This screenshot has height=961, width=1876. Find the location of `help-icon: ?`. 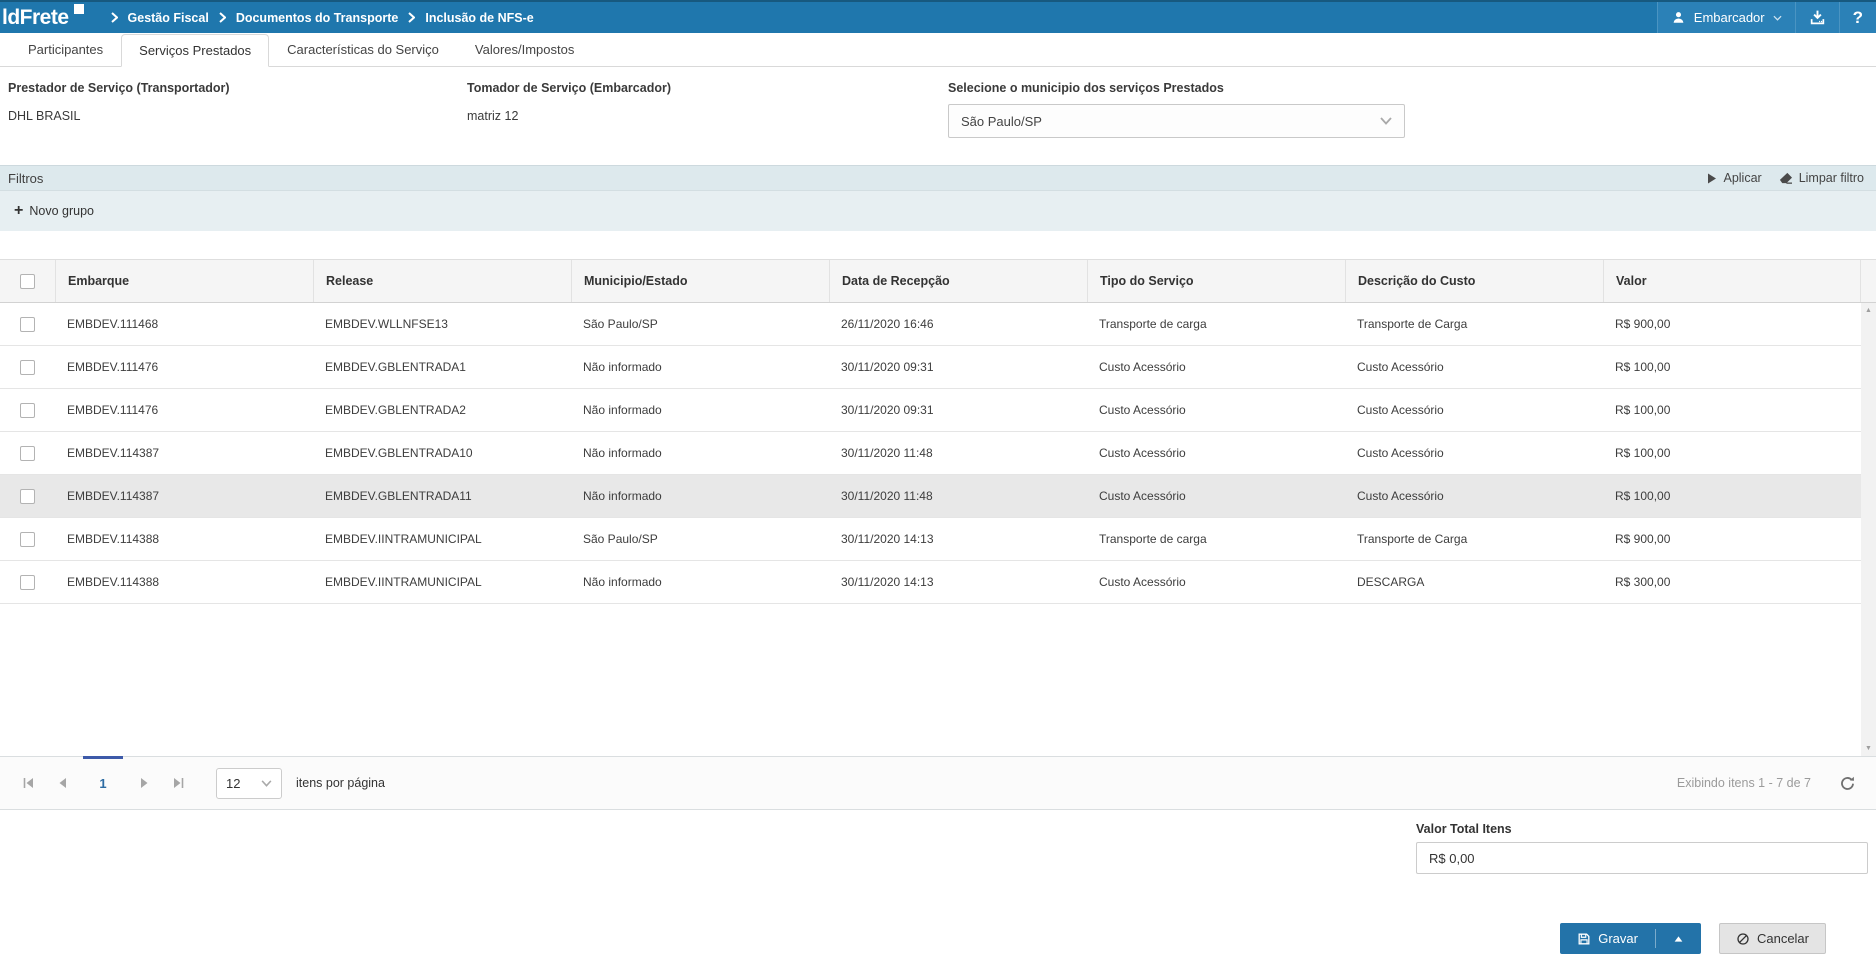

help-icon: ? is located at coordinates (1857, 17).